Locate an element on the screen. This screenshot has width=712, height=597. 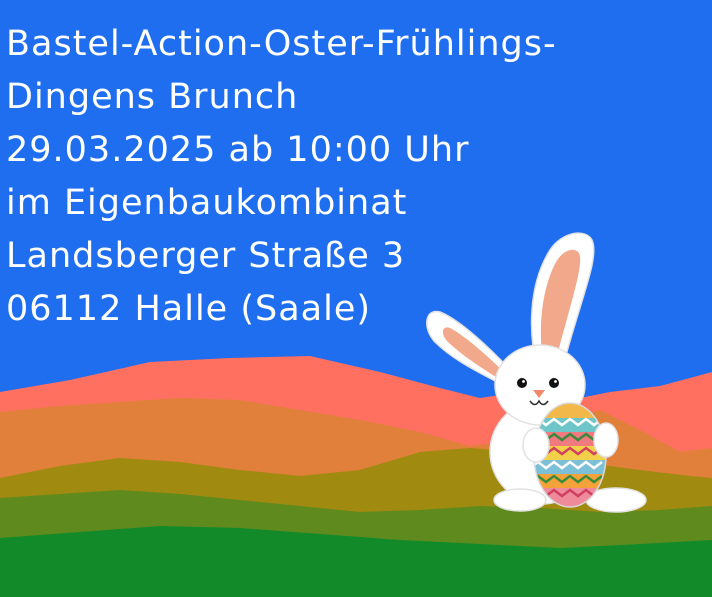
bunny-left-eye is located at coordinates (522, 383).